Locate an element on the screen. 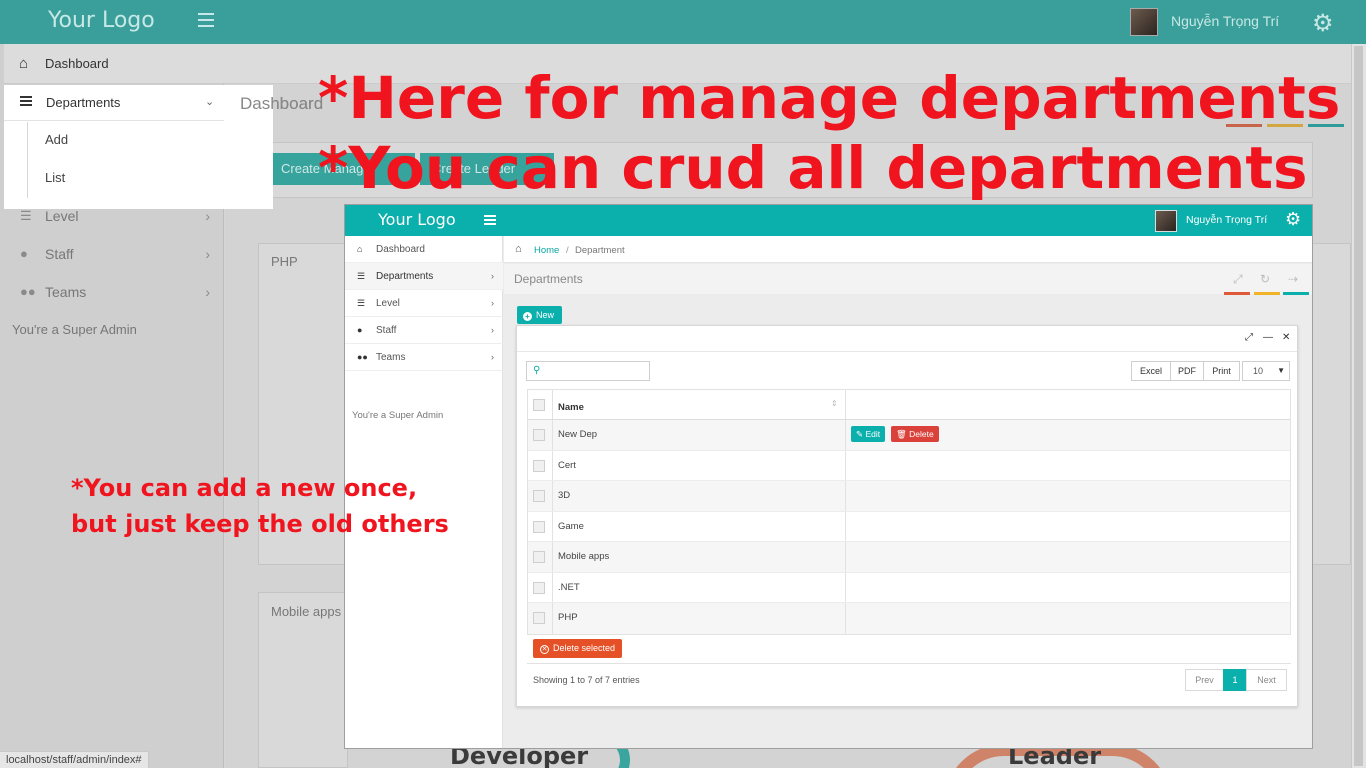 Image resolution: width=1366 pixels, height=768 pixels. table-row: Game is located at coordinates (909, 526).